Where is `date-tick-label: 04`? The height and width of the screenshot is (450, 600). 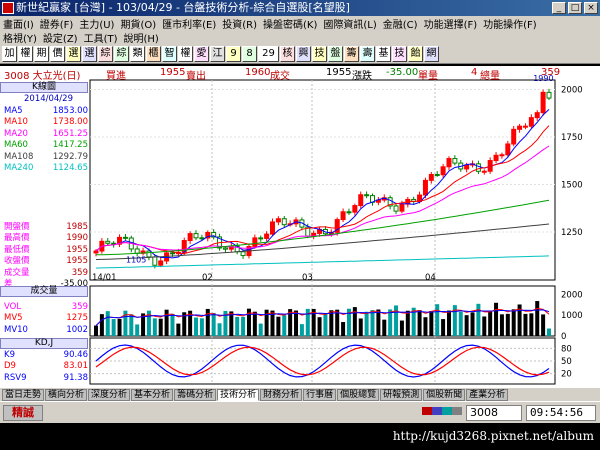 date-tick-label: 04 is located at coordinates (430, 278).